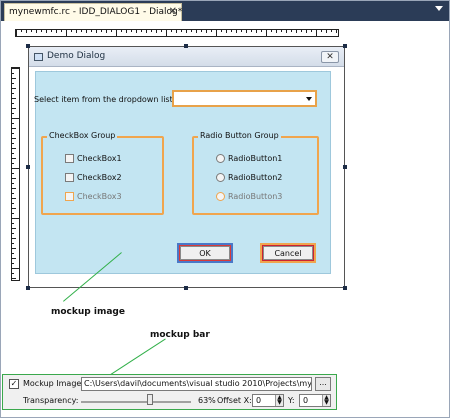  What do you see at coordinates (330, 57) in the screenshot?
I see `dialog-close-button: ✕` at bounding box center [330, 57].